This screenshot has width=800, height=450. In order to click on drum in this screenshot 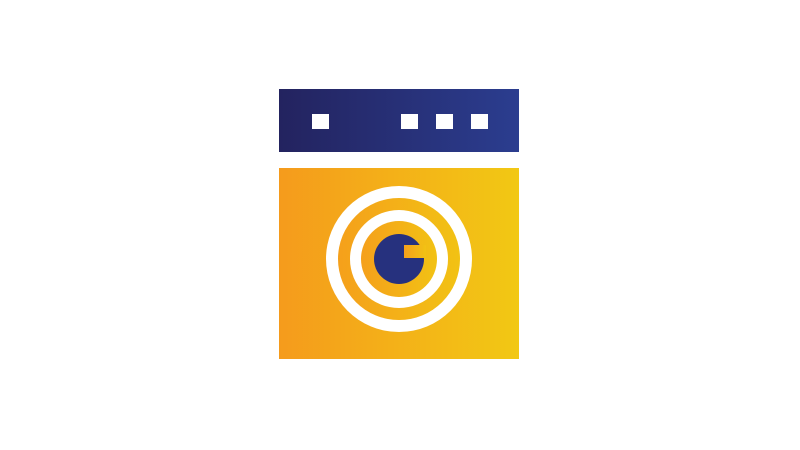, I will do `click(399, 259)`.